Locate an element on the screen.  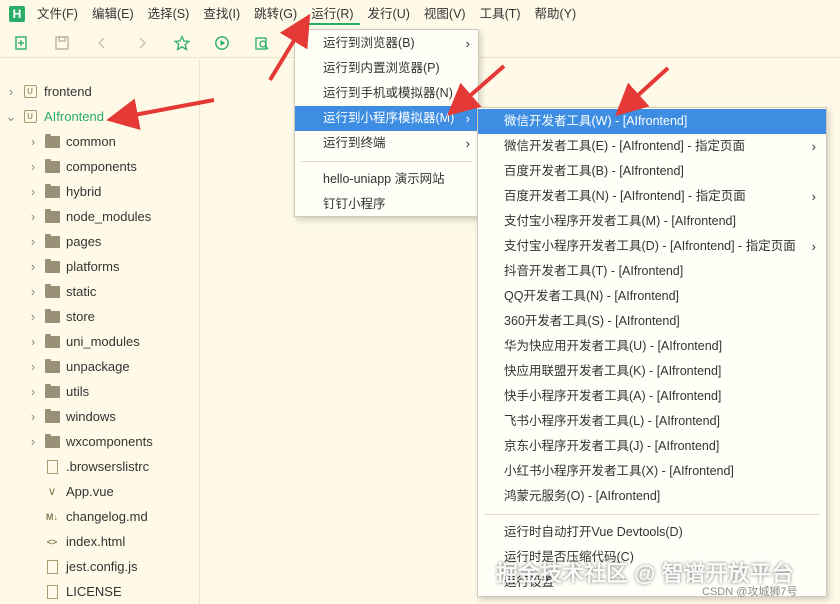
tree-file: .browserslistrc is located at coordinates (87, 466).